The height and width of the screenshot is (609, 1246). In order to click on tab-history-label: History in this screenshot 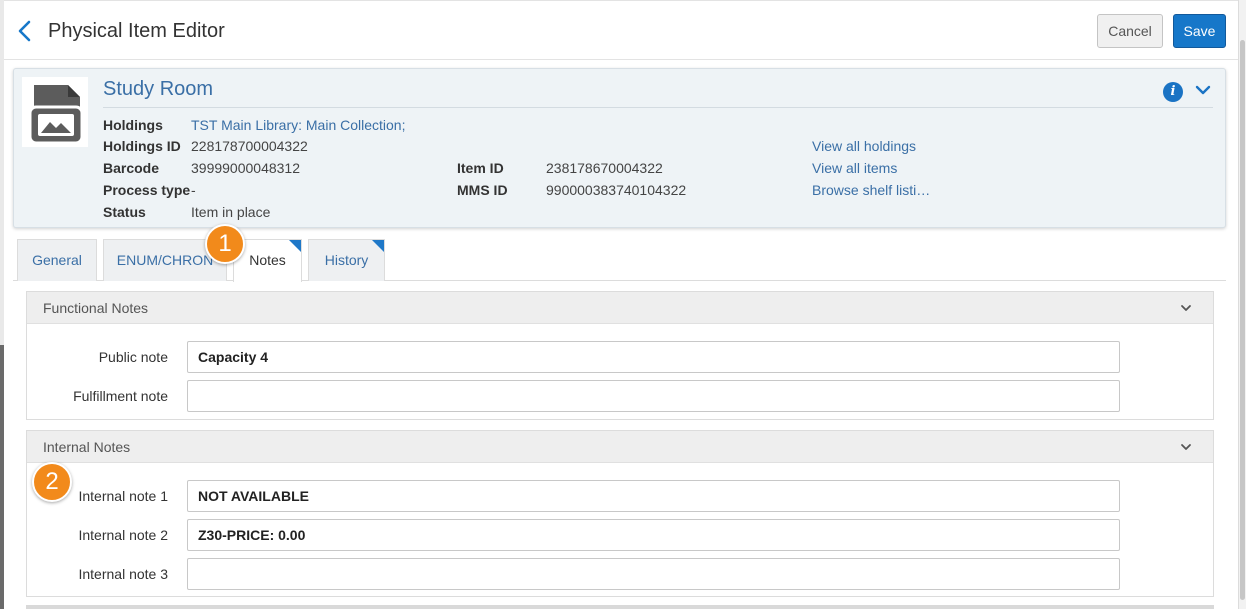, I will do `click(346, 260)`.